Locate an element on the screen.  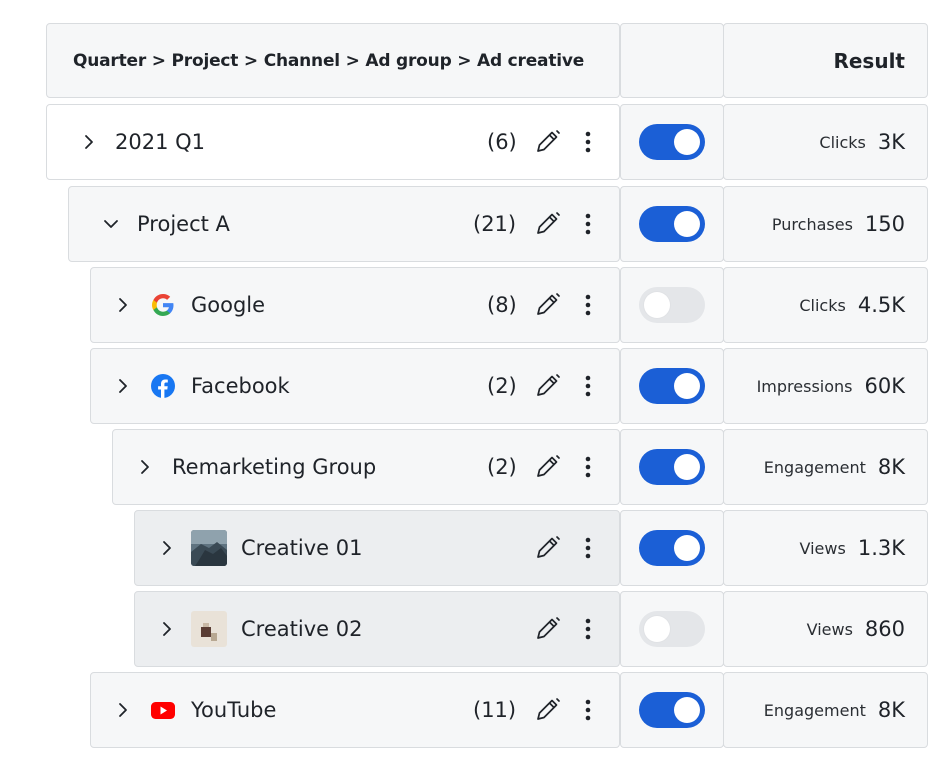
row-project-a: Project A (21) is located at coordinates (344, 224).